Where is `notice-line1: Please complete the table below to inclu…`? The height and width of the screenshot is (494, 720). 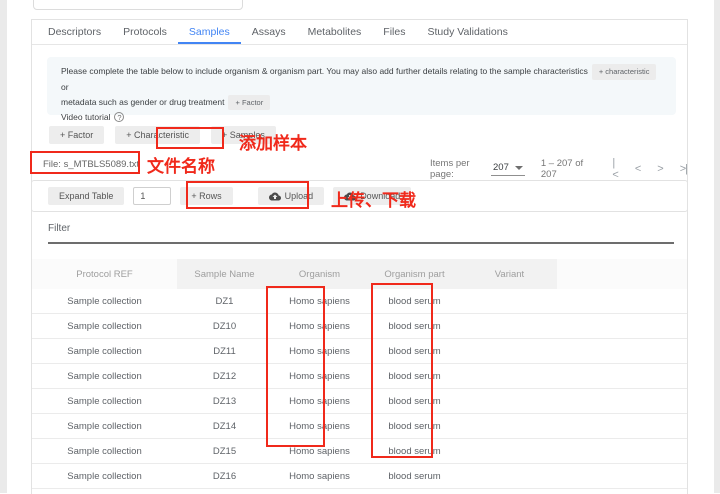 notice-line1: Please complete the table below to inclu… is located at coordinates (324, 71).